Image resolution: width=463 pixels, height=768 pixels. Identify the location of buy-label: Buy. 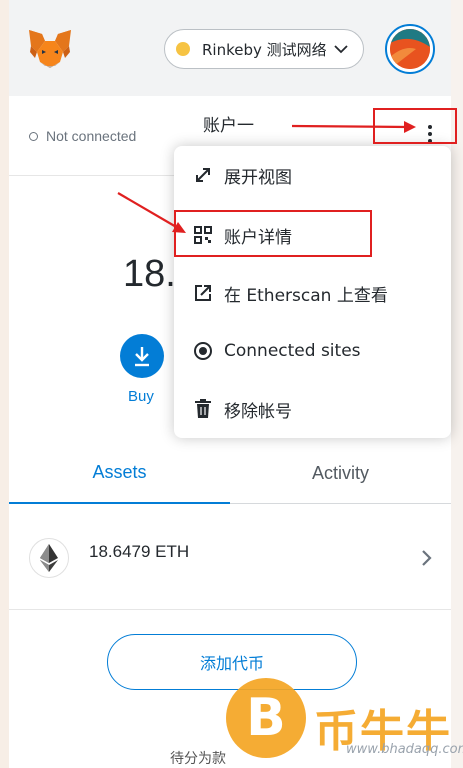
(141, 396).